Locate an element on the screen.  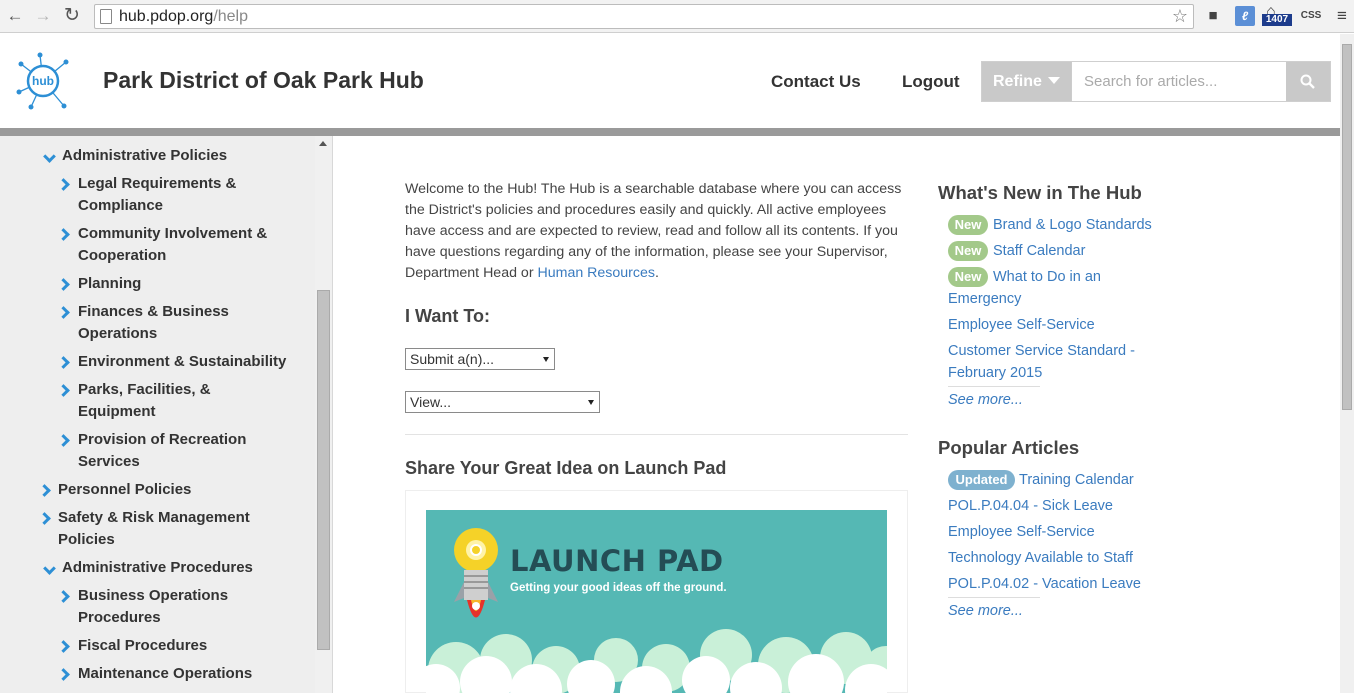
sidebar-item-fiscal-procedures: Fiscal Procedures is located at coordinates (142, 646).